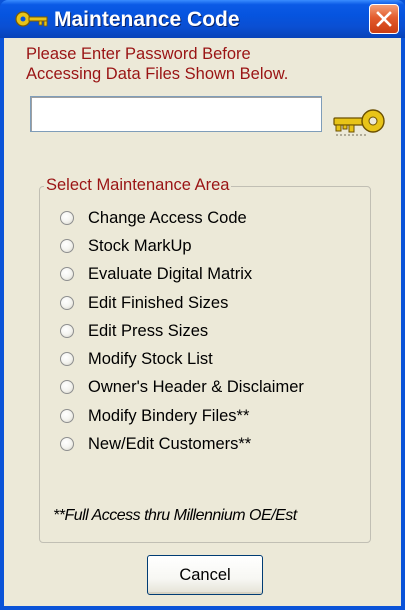  What do you see at coordinates (205, 575) in the screenshot?
I see `cancel-button: Cancel` at bounding box center [205, 575].